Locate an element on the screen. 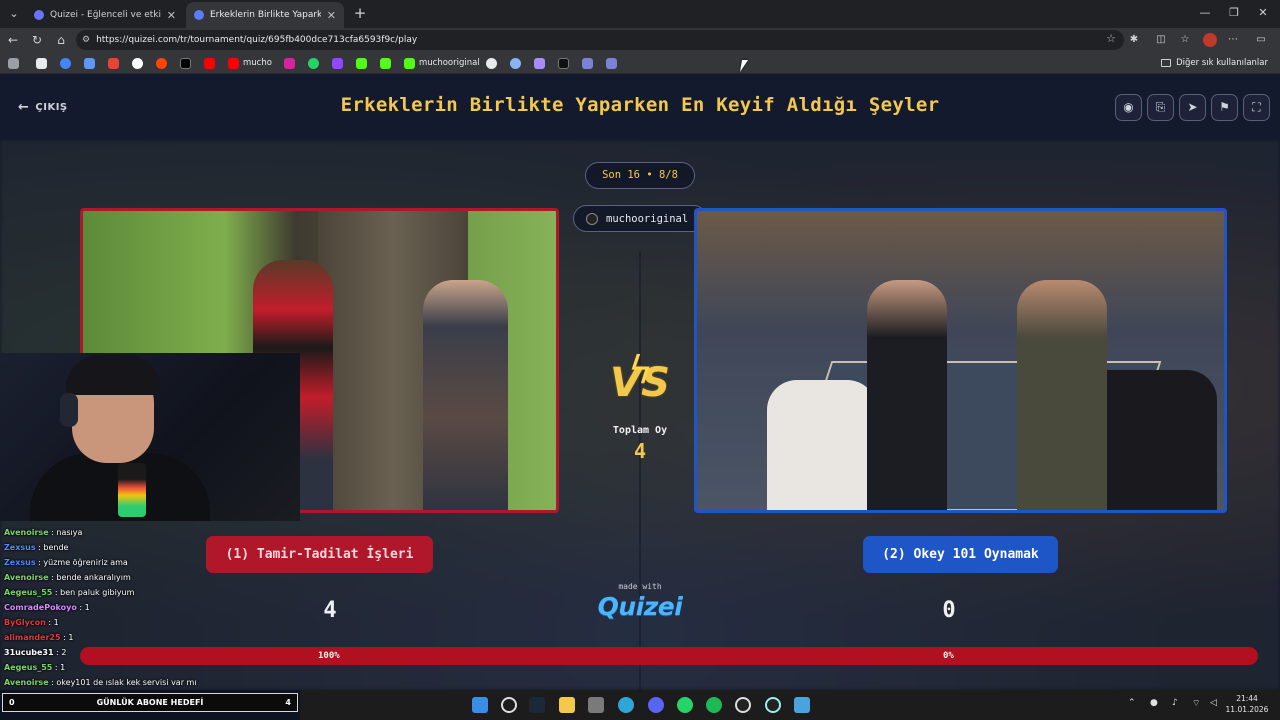 This screenshot has width=1280, height=720. flag-icon: ⚑ is located at coordinates (1224, 107).